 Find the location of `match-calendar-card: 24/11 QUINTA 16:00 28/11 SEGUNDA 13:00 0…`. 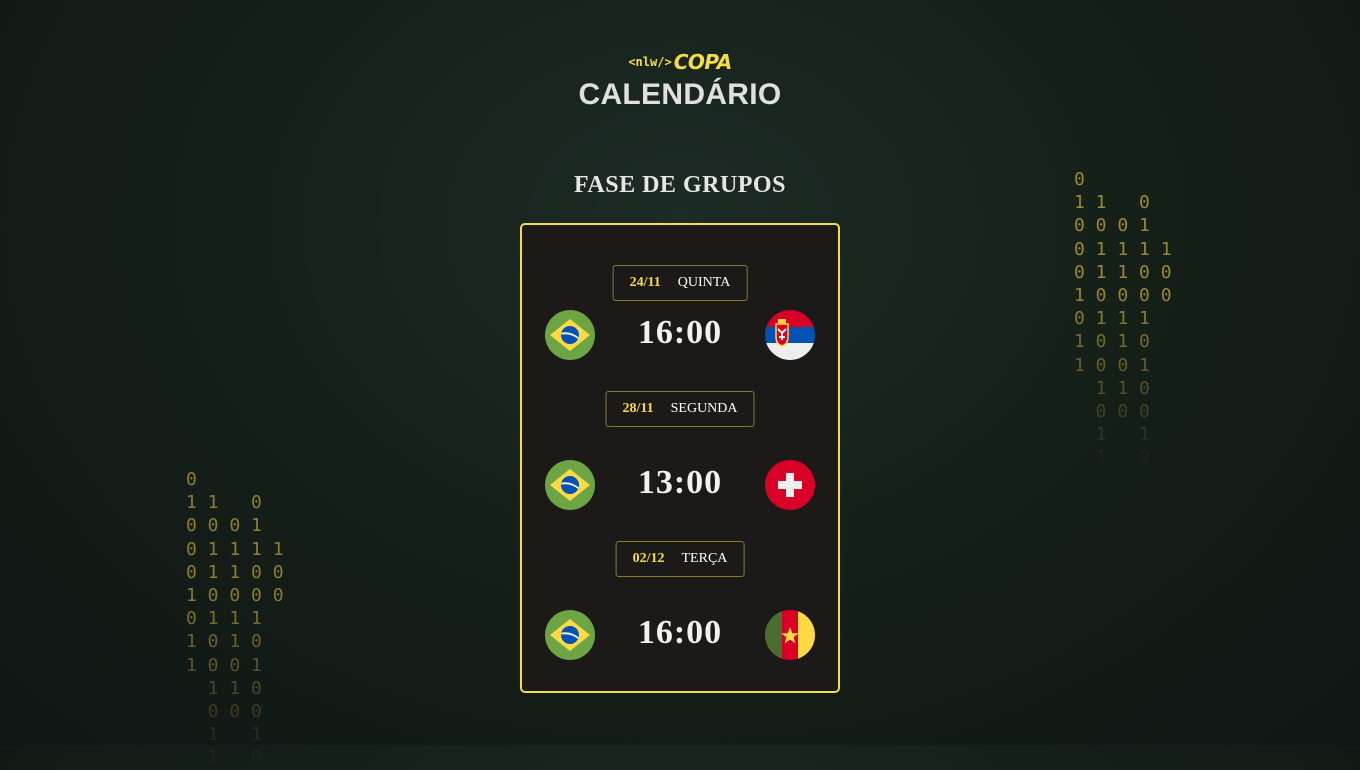

match-calendar-card: 24/11 QUINTA 16:00 28/11 SEGUNDA 13:00 0… is located at coordinates (680, 458).